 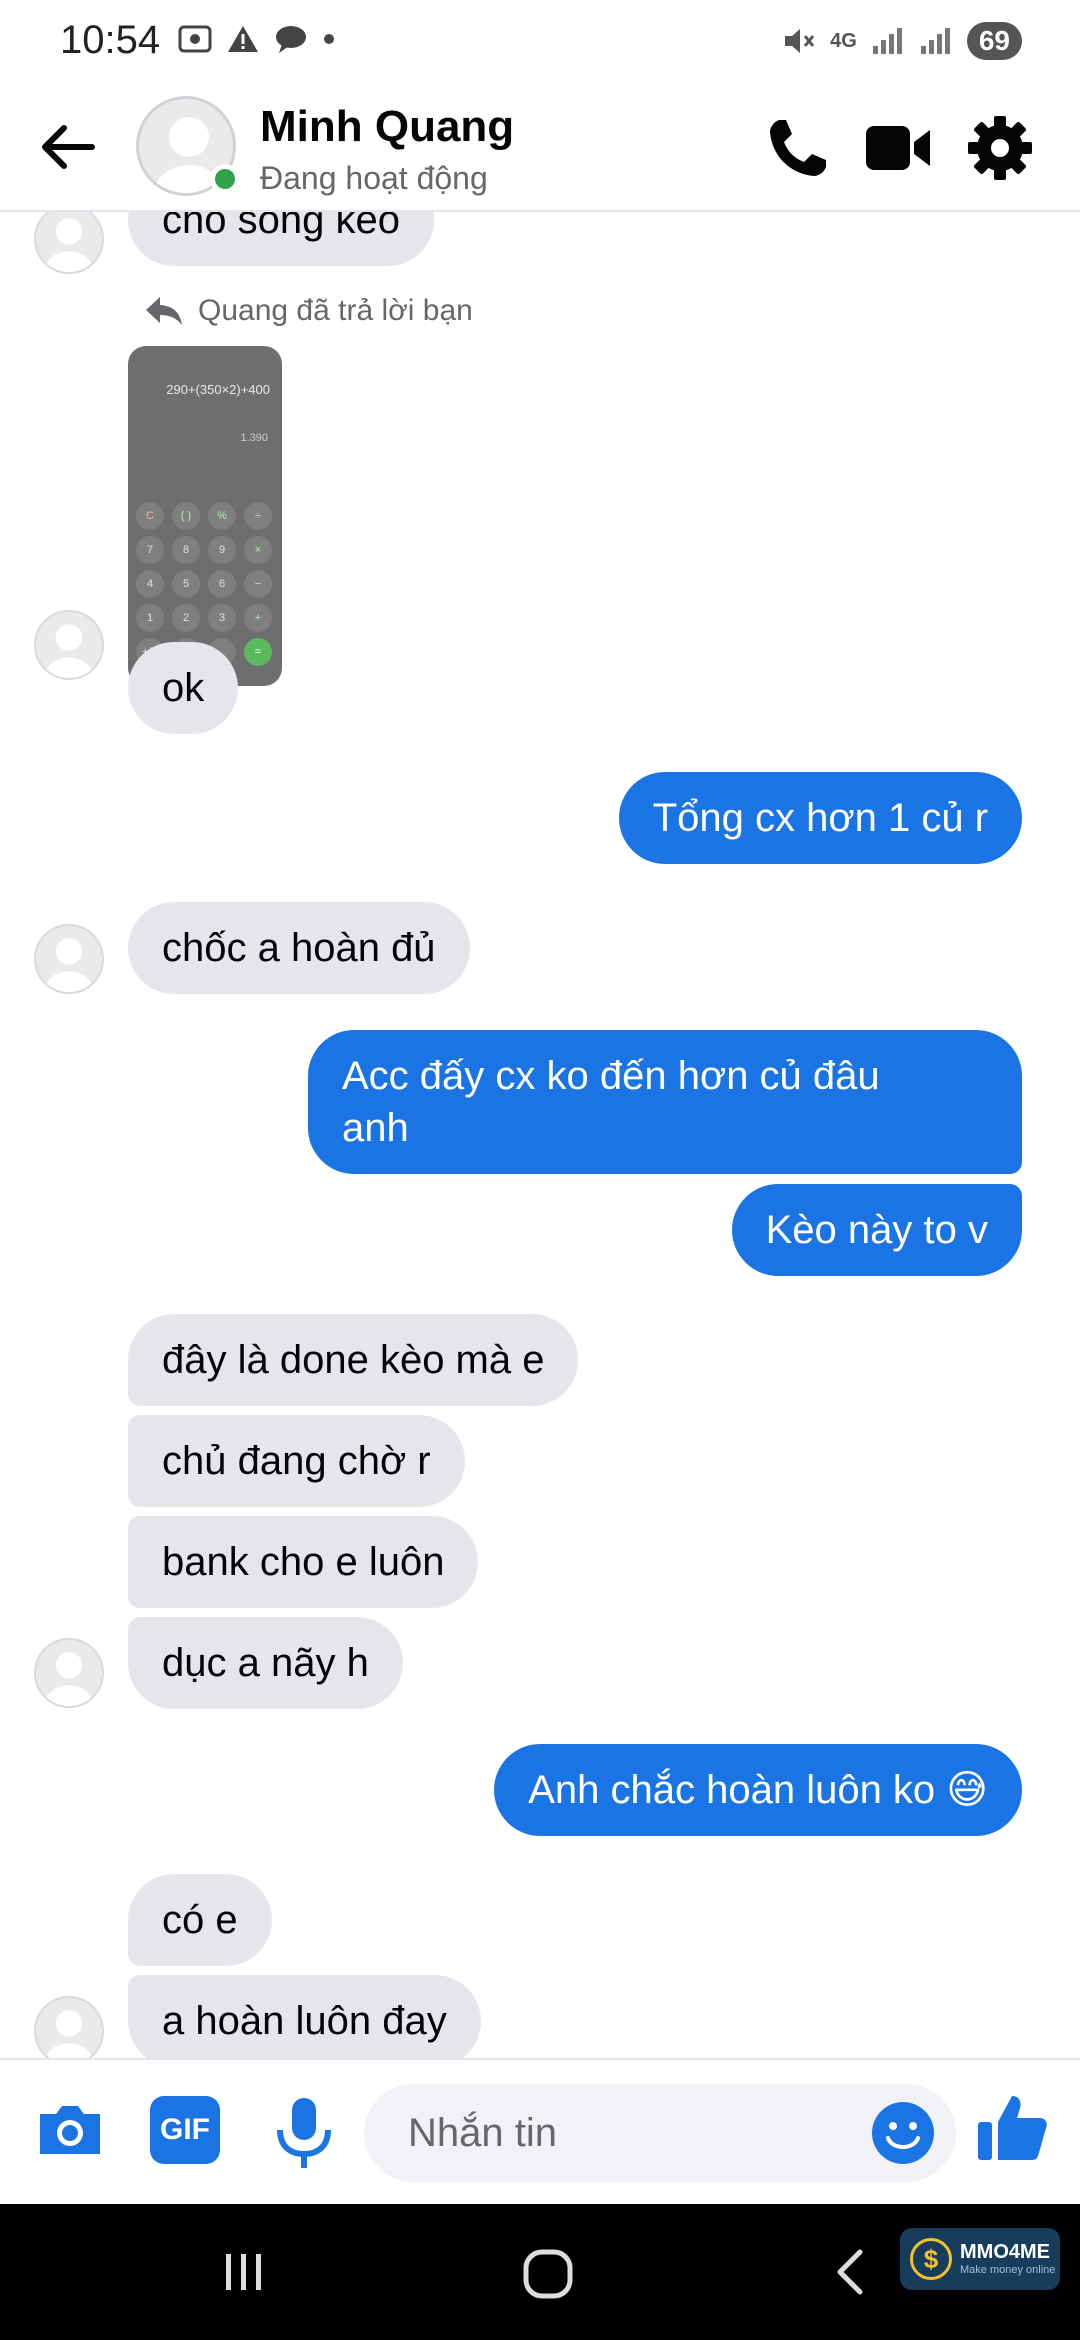 I want to click on message-incoming: bank cho e luôn, so click(x=303, y=1562).